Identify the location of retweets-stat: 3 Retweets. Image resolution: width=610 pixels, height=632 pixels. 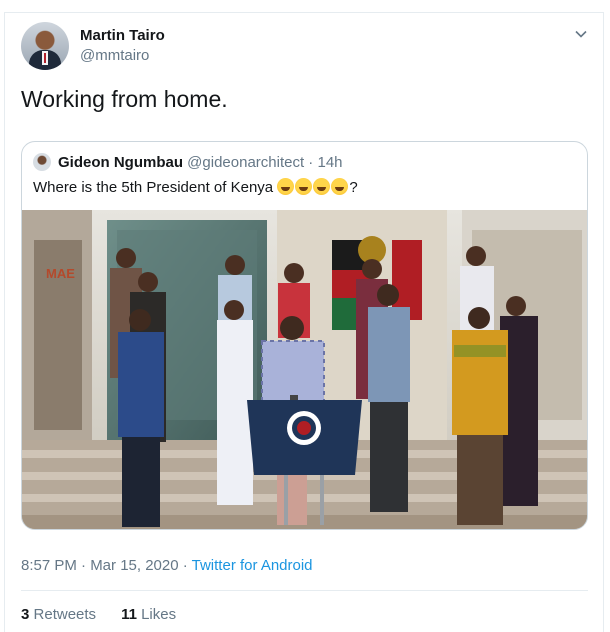
(58, 614).